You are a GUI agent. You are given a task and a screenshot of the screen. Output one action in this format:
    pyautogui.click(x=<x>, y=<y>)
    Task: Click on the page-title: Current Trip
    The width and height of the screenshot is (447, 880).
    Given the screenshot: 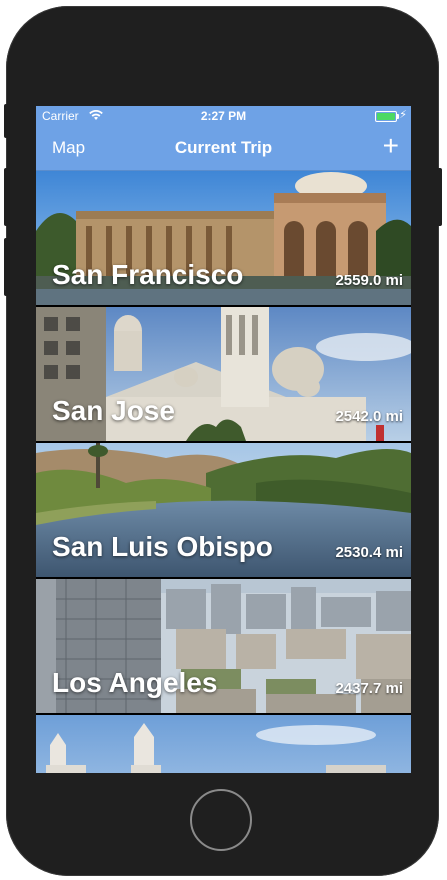 What is the action you would take?
    pyautogui.click(x=223, y=147)
    